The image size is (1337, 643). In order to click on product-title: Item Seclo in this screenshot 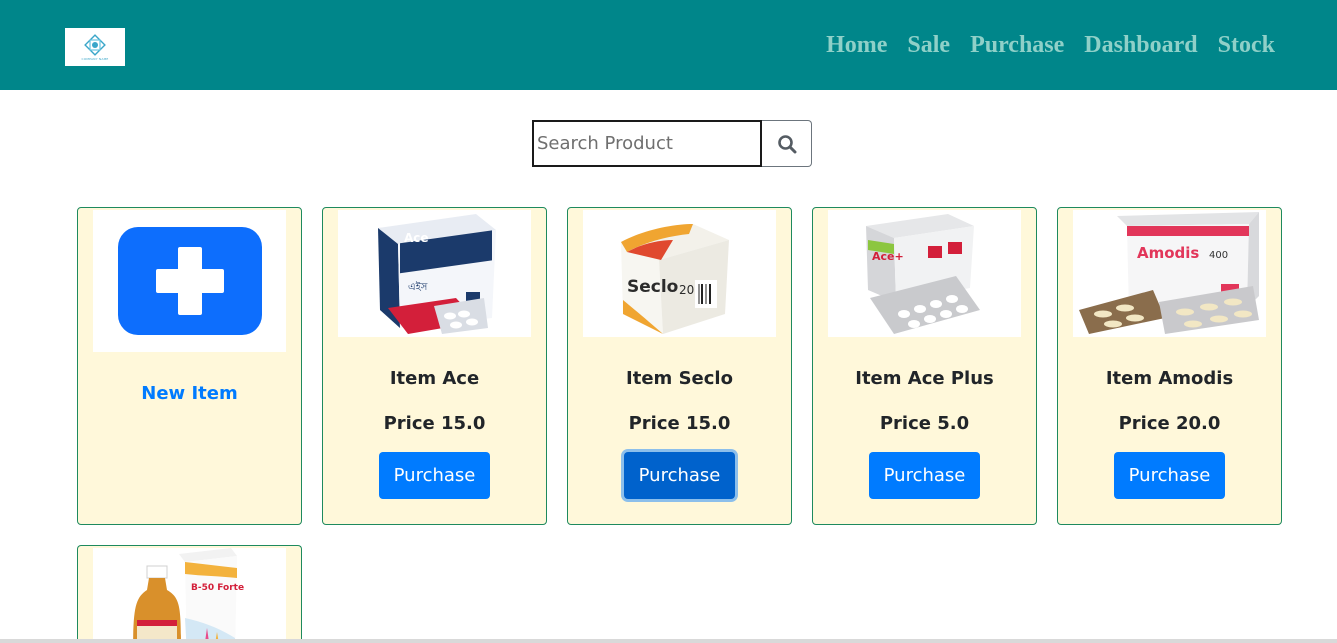, I will do `click(679, 378)`.